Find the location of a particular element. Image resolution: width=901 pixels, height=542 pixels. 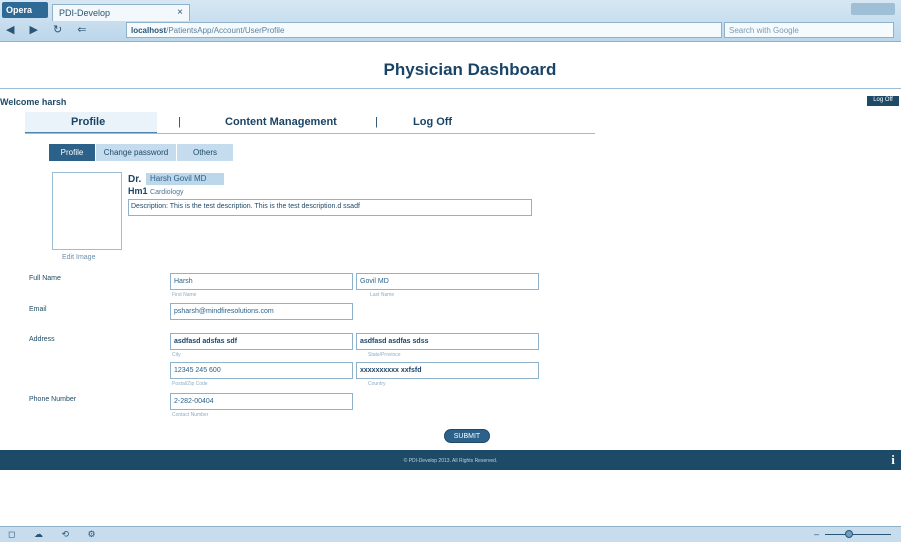

browser-statusbar: ◻ ☁ ⟲ ⚙ – is located at coordinates (450, 534).